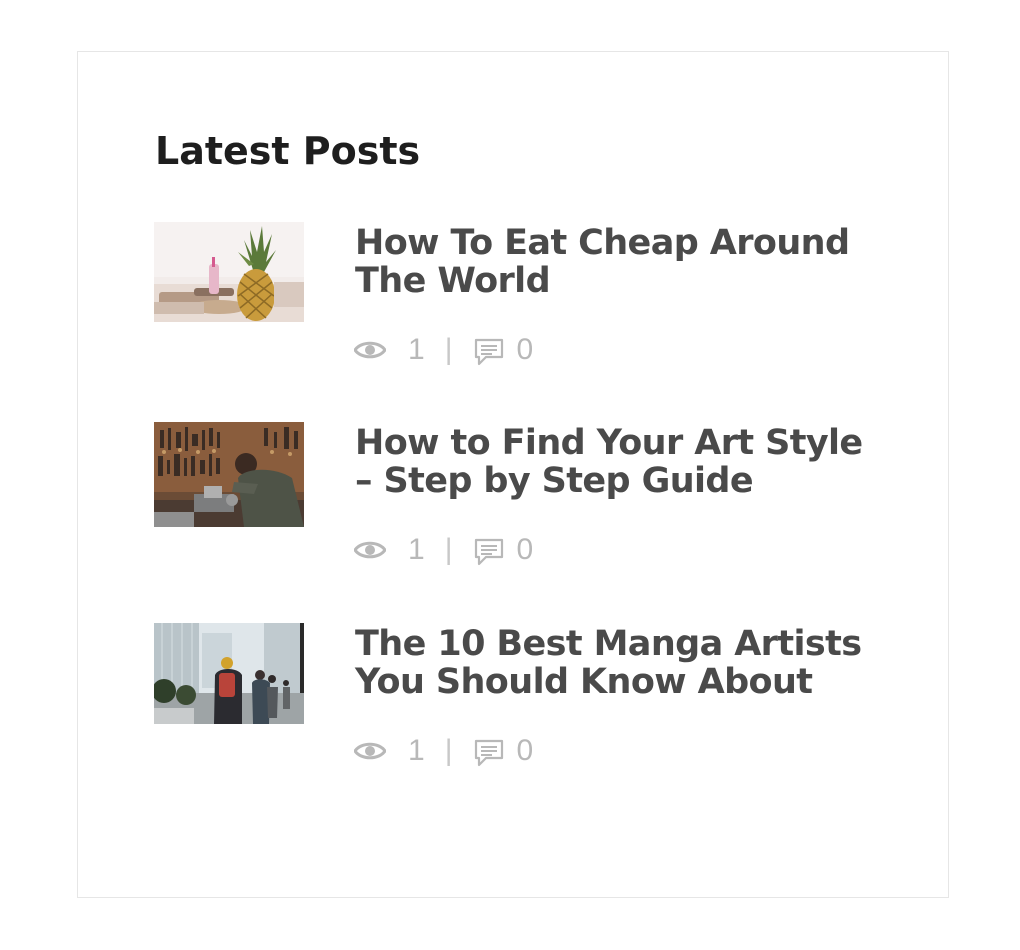 This screenshot has width=1020, height=950. I want to click on pineapple-image, so click(229, 272).